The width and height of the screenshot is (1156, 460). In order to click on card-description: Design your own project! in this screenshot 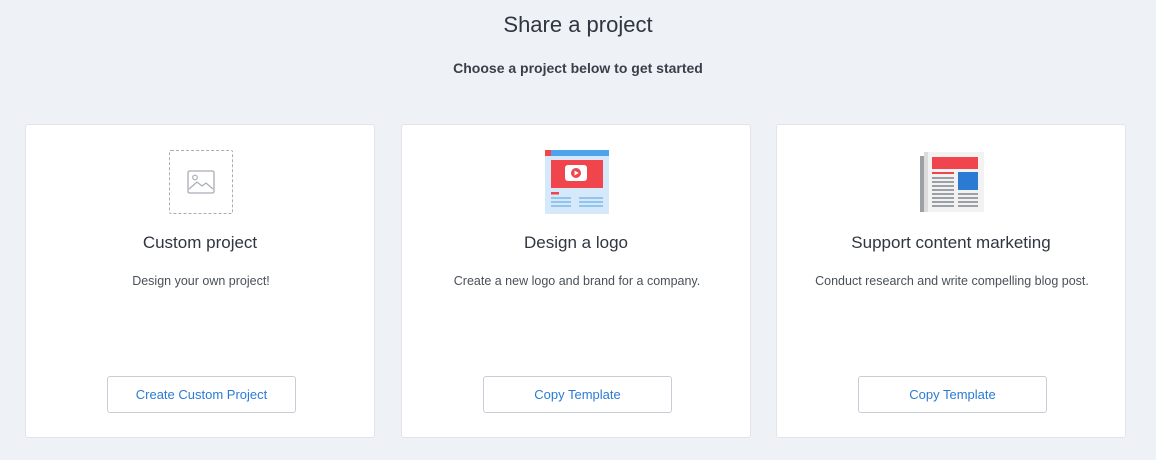, I will do `click(201, 281)`.